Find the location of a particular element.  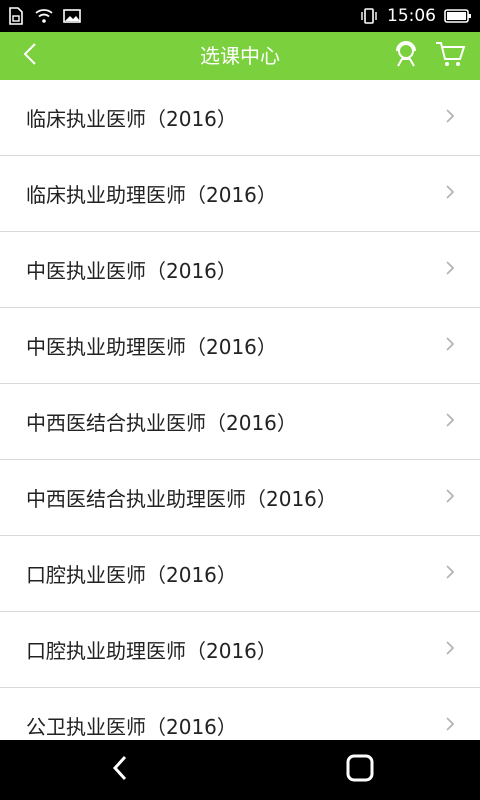

back-icon is located at coordinates (30, 56).